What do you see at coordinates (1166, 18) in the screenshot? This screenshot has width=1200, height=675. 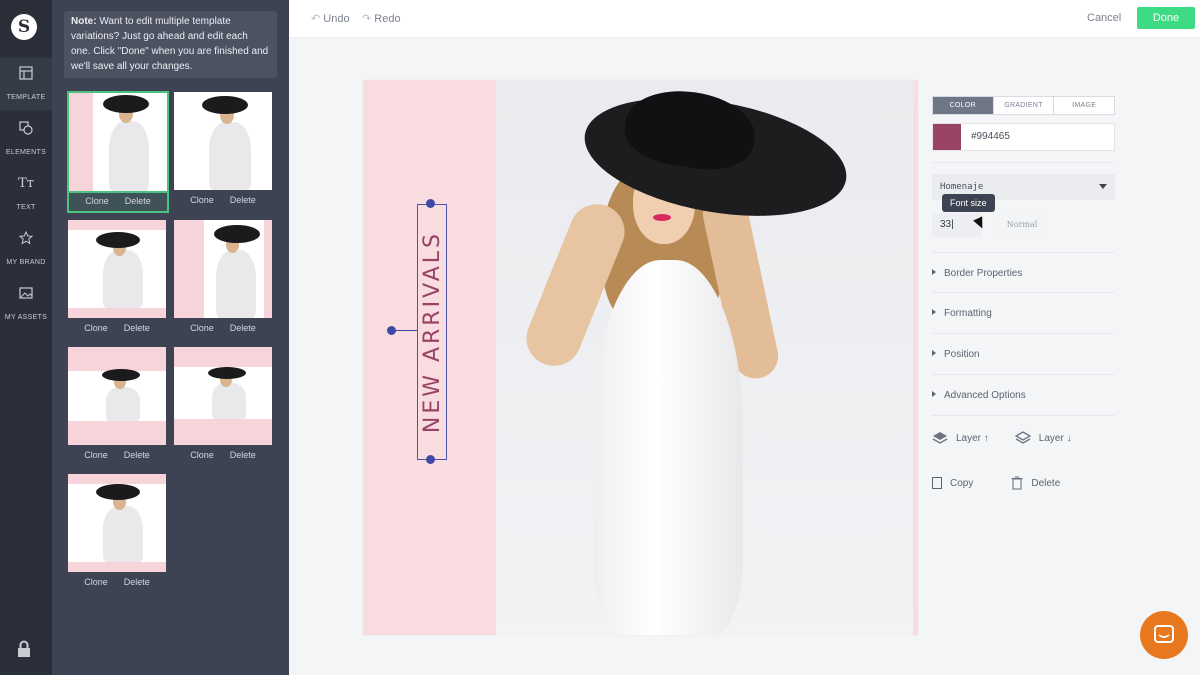 I see `done-button: Done` at bounding box center [1166, 18].